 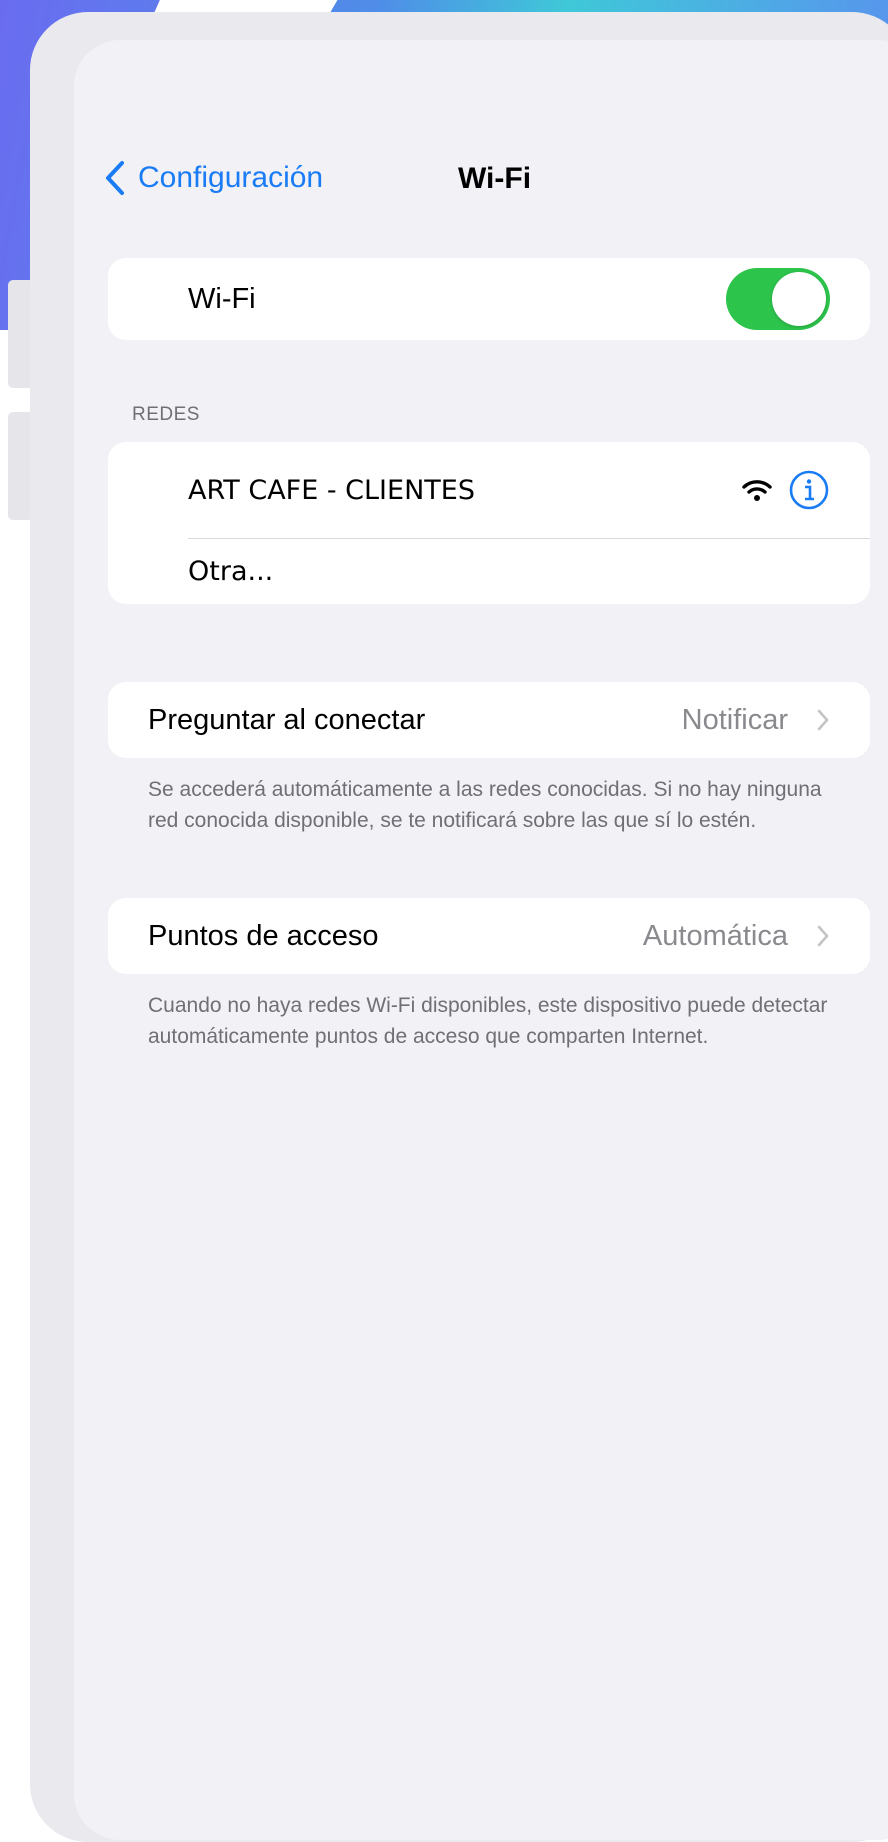 I want to click on hotspot-row: Puntos de acceso Automática, so click(x=489, y=936).